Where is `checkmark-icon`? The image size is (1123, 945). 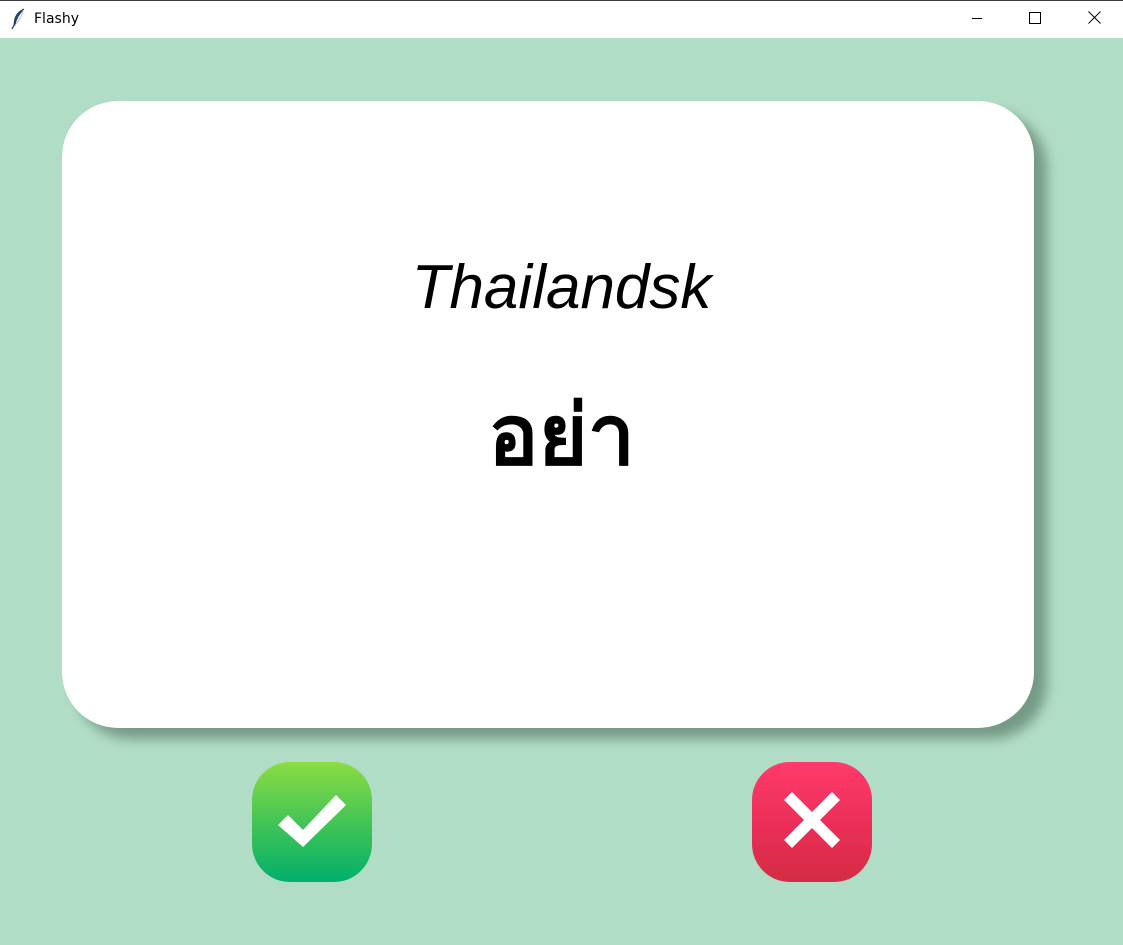
checkmark-icon is located at coordinates (312, 822).